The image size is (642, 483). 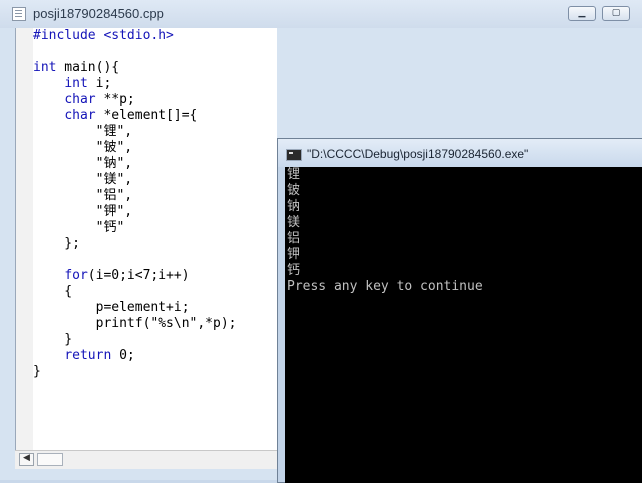 I want to click on code-line: #include <stdio.h>, so click(x=135, y=36).